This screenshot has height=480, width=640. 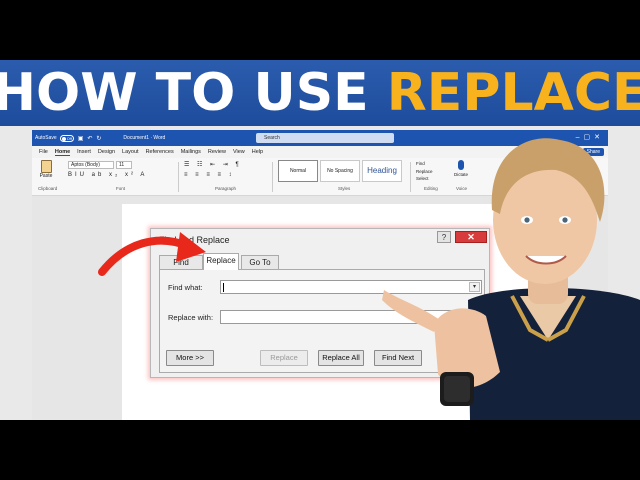 What do you see at coordinates (424, 179) in the screenshot?
I see `select-button: Select` at bounding box center [424, 179].